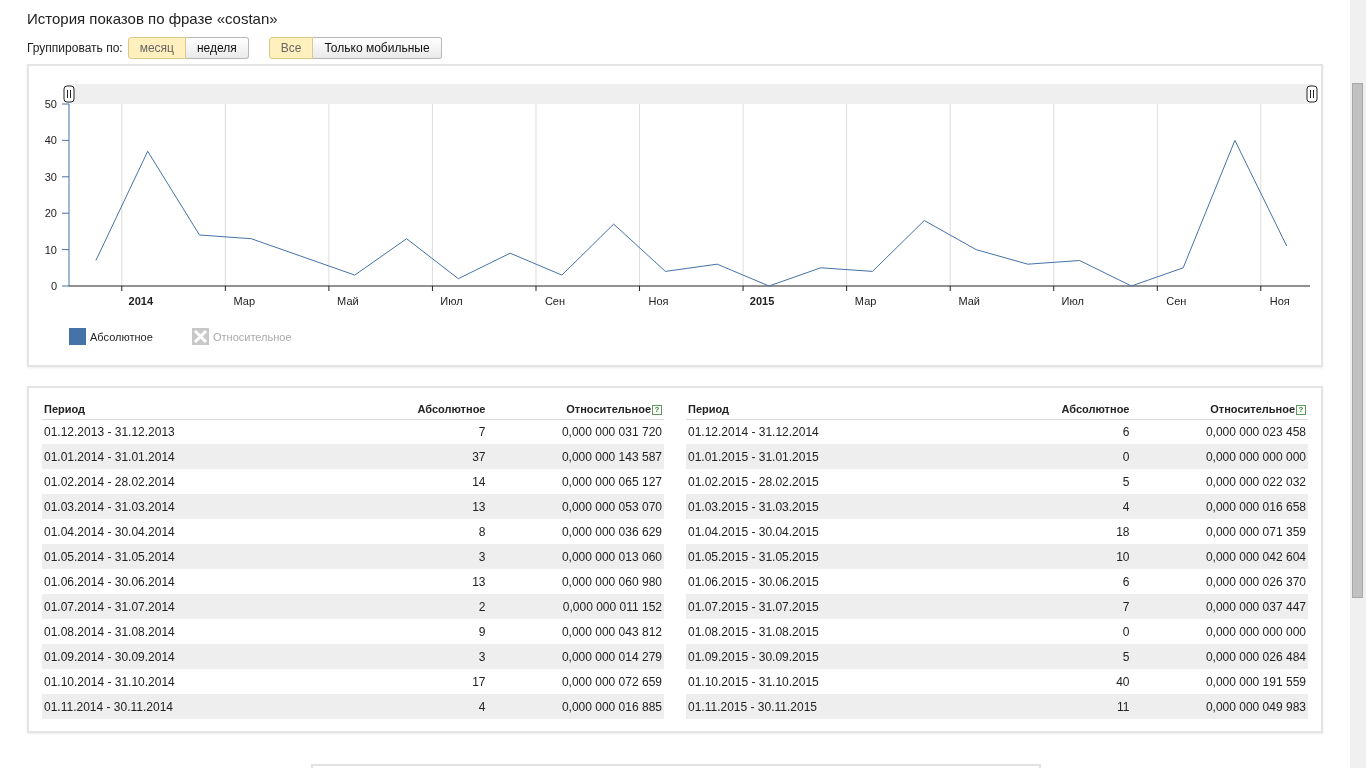  Describe the element at coordinates (848, 656) in the screenshot. I see `table-cell: 01.09.2015 - 30.09.2015` at that location.